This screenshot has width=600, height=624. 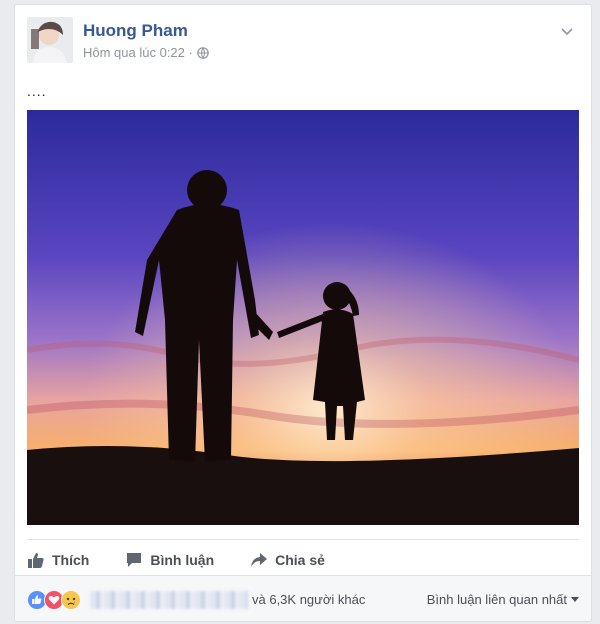 I want to click on like-label: Thích, so click(x=71, y=560).